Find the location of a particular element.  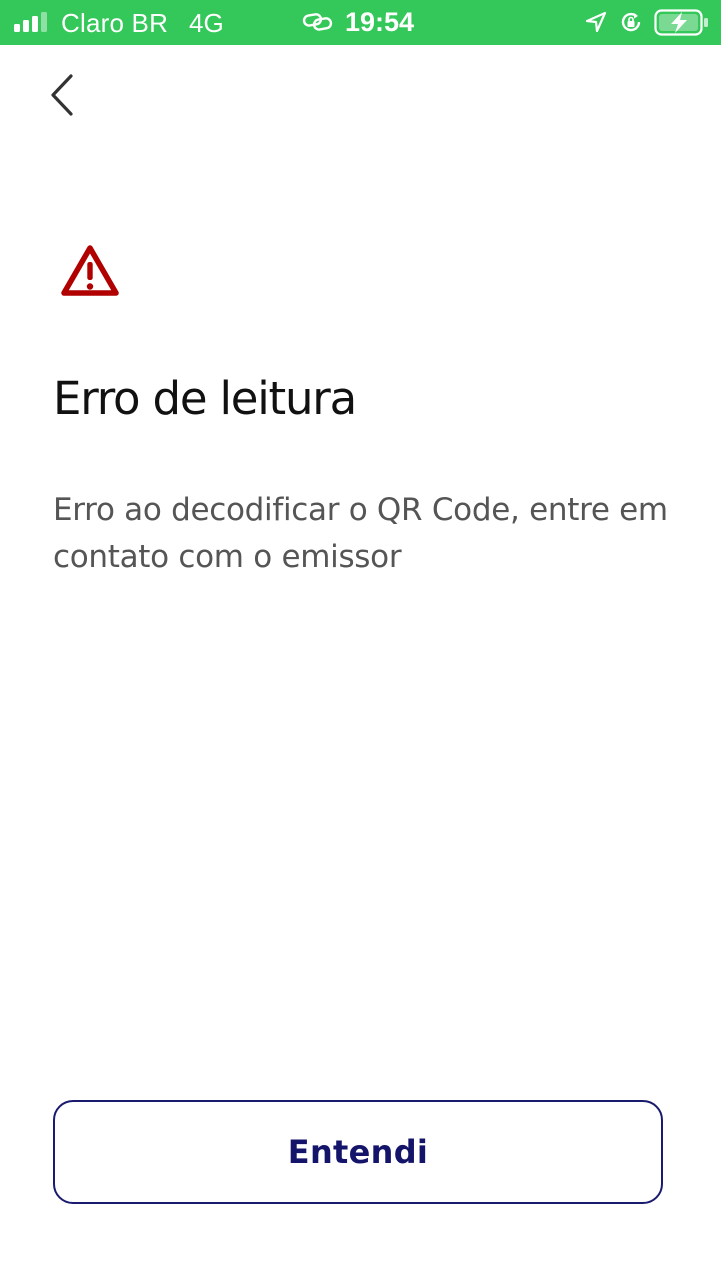

warning-triangle-icon is located at coordinates (90, 270).